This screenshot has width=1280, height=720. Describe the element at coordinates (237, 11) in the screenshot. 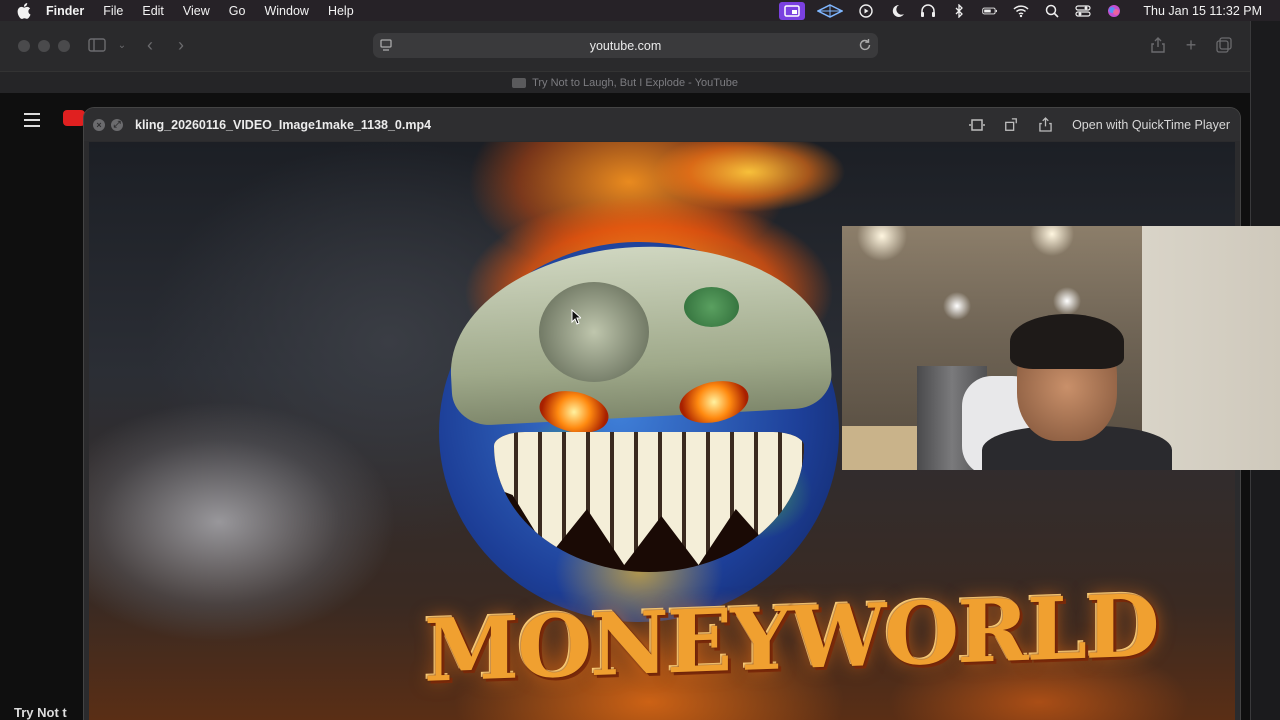

I see `menu-go: Go` at that location.